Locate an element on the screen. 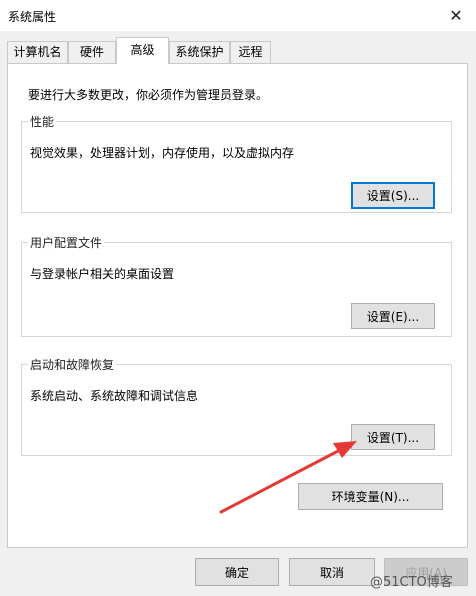 This screenshot has height=596, width=476. cancel-button: 取消 is located at coordinates (332, 572).